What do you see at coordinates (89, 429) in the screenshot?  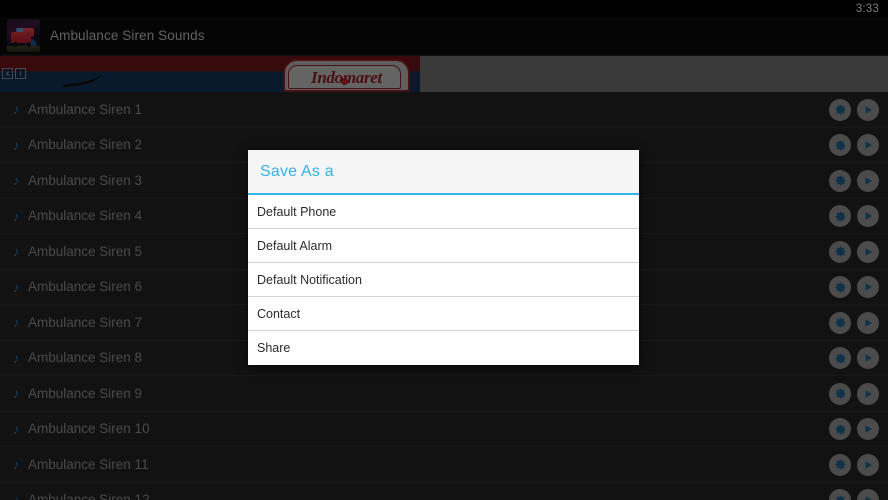 I see `sound-list-item-label: Ambulance Siren 10` at bounding box center [89, 429].